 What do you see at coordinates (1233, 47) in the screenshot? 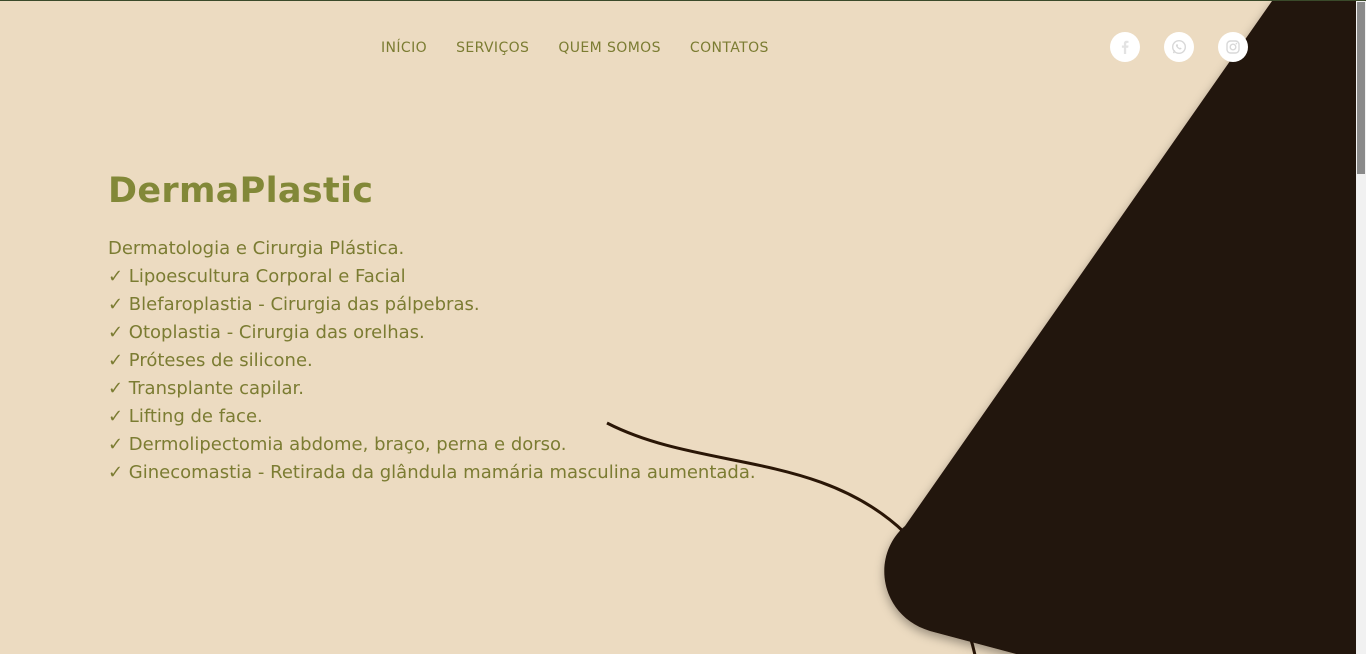
I see `instagram-icon` at bounding box center [1233, 47].